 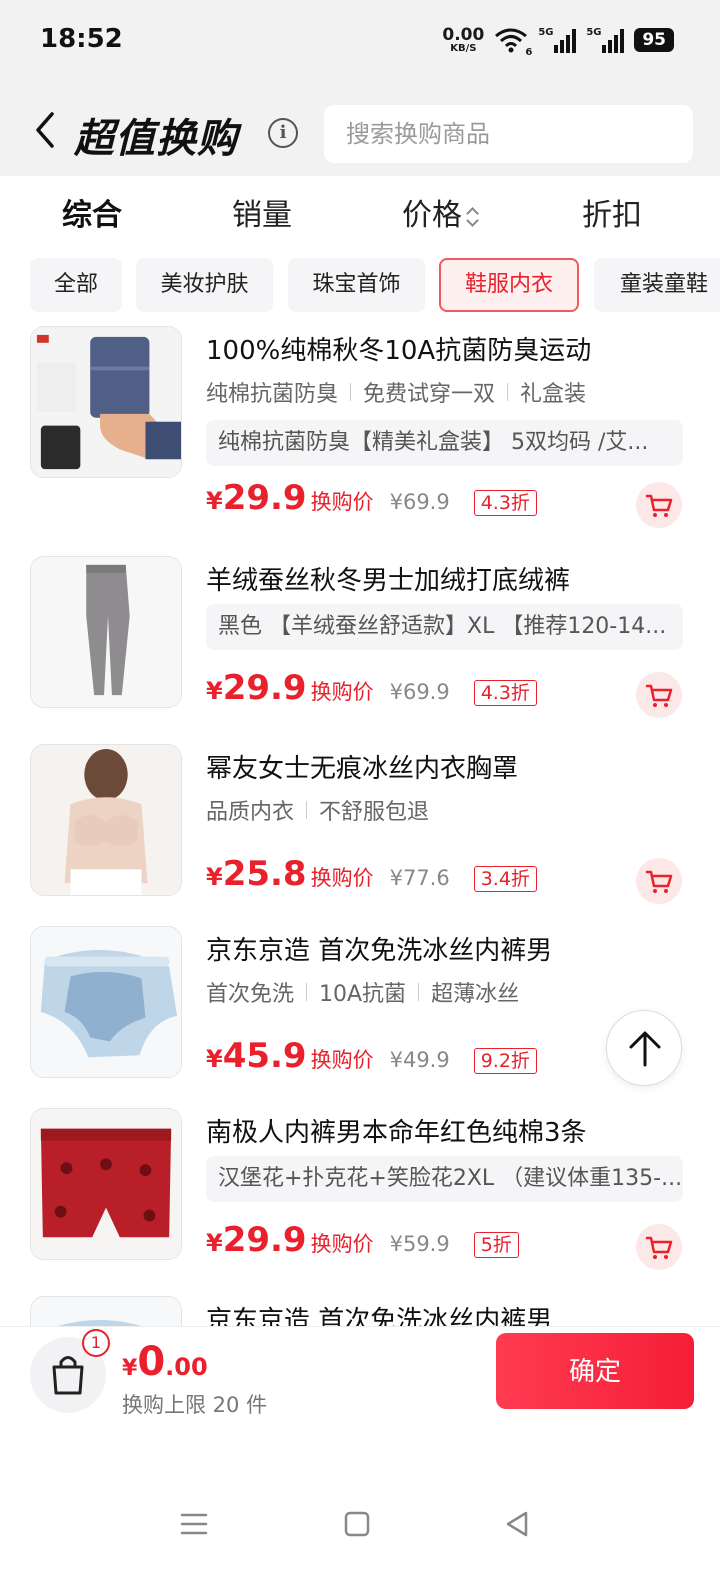 I want to click on net-speed-value: 0.00, so click(x=463, y=34).